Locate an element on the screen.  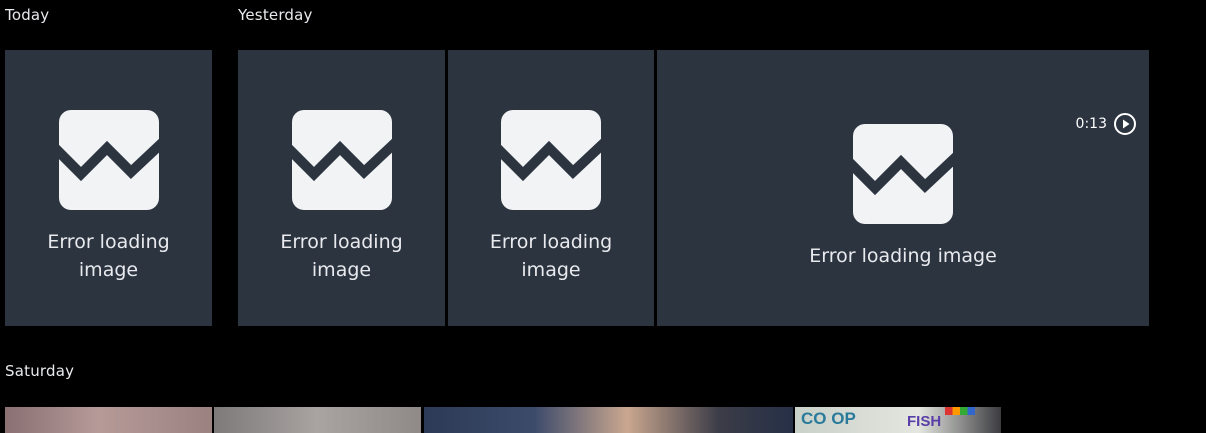
photo-tile-today-1: Error loading image is located at coordinates (108, 188).